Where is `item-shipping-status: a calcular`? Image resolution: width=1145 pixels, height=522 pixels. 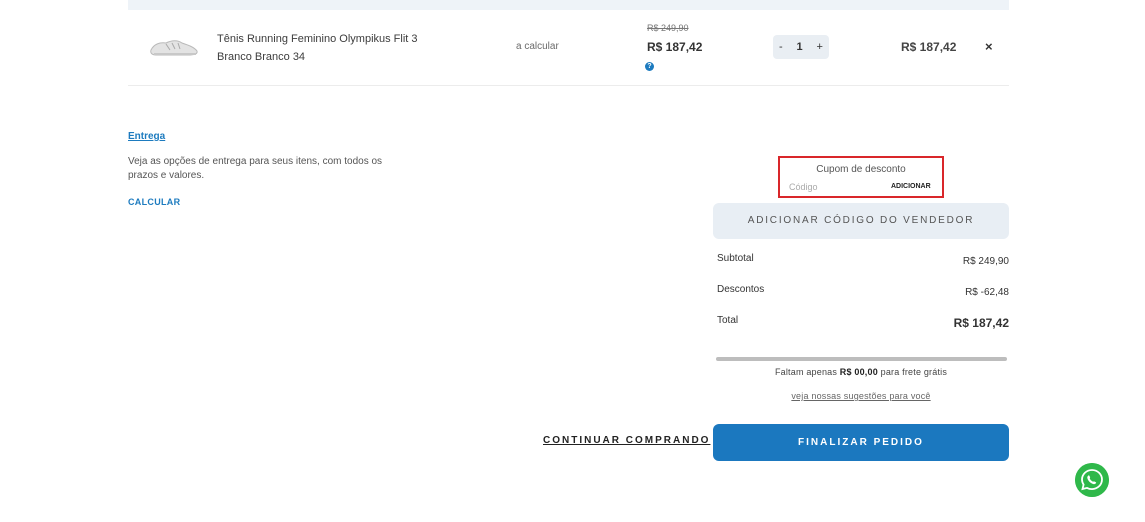 item-shipping-status: a calcular is located at coordinates (537, 46).